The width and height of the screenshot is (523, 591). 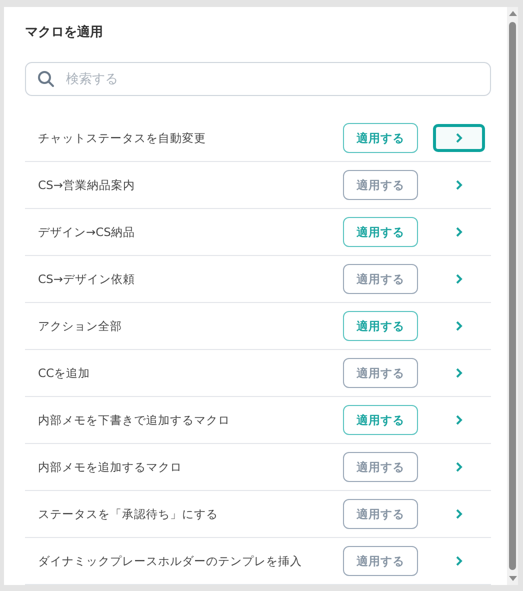 What do you see at coordinates (86, 232) in the screenshot?
I see `macro-name: デザイン→CS納品` at bounding box center [86, 232].